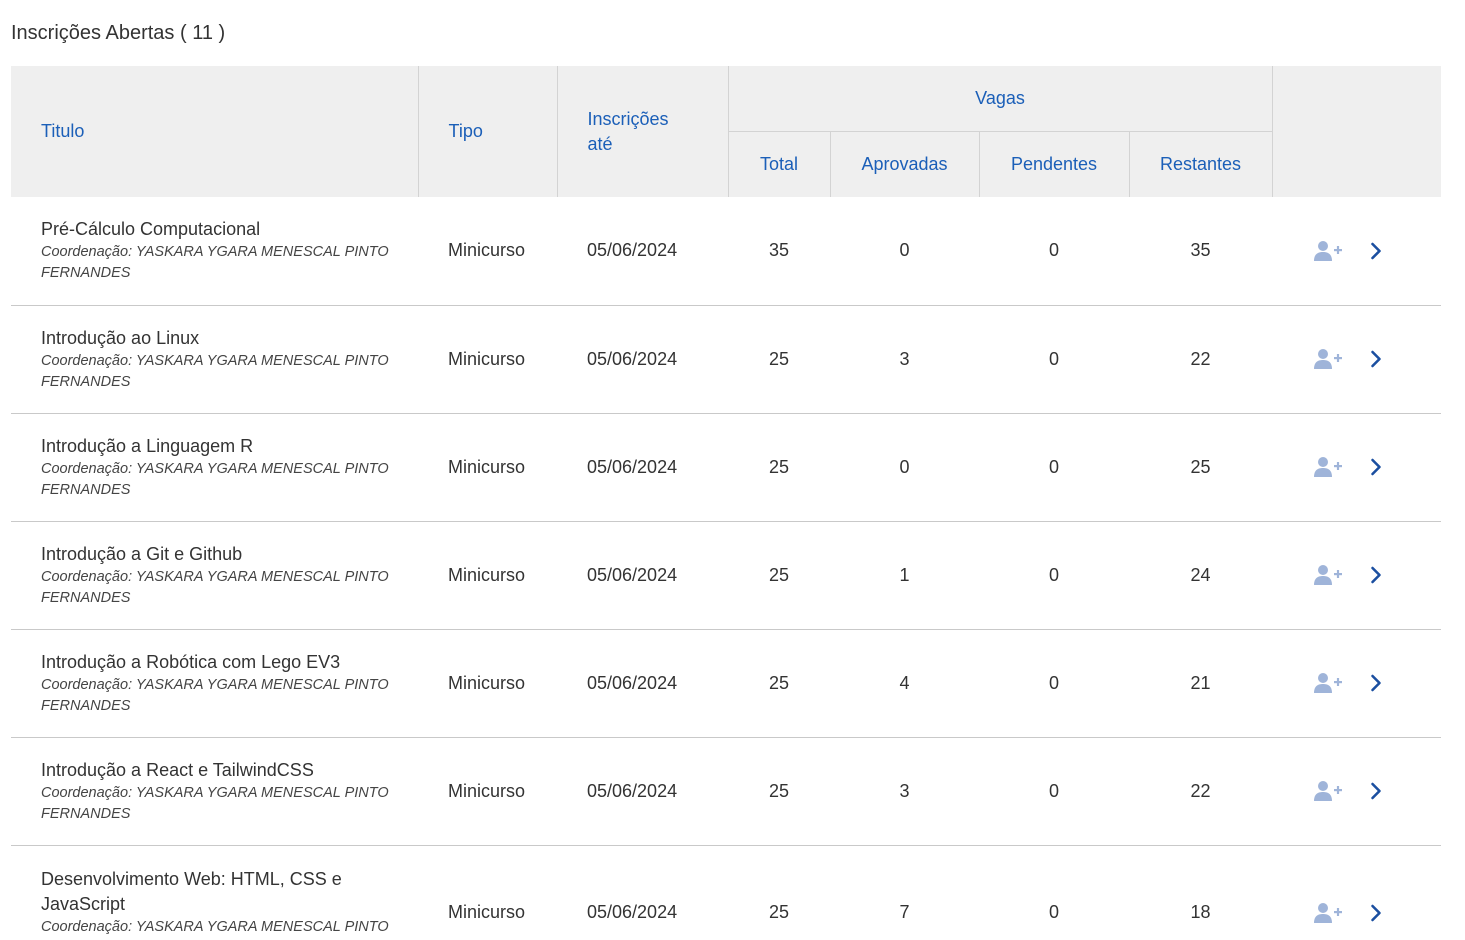 The height and width of the screenshot is (940, 1465). I want to click on header-total: Total, so click(778, 164).